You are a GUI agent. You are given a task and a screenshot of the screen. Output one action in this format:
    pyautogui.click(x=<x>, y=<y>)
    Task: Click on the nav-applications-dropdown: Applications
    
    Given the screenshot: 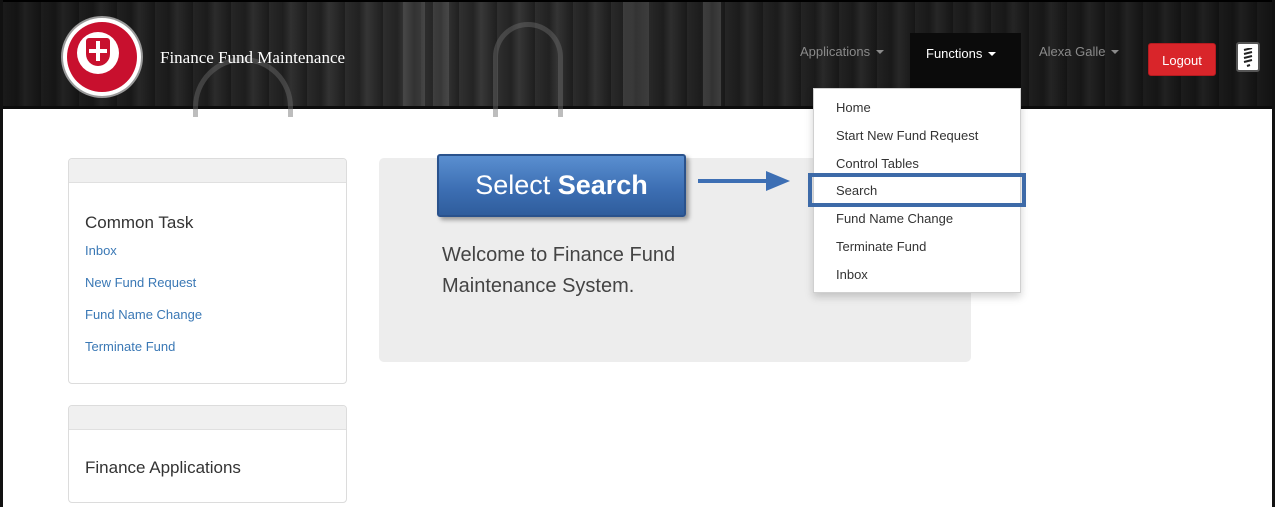 What is the action you would take?
    pyautogui.click(x=842, y=51)
    